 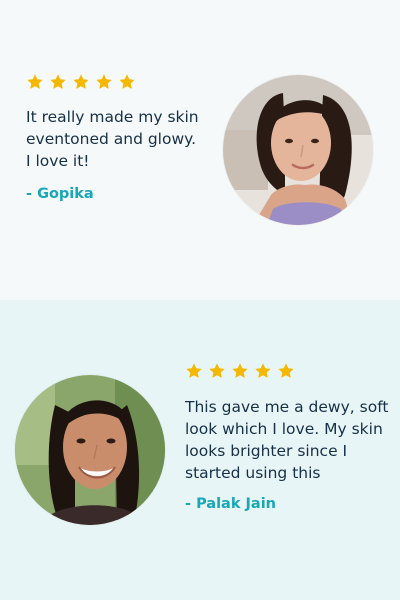 I want to click on review-author: - Gopika, so click(x=60, y=194).